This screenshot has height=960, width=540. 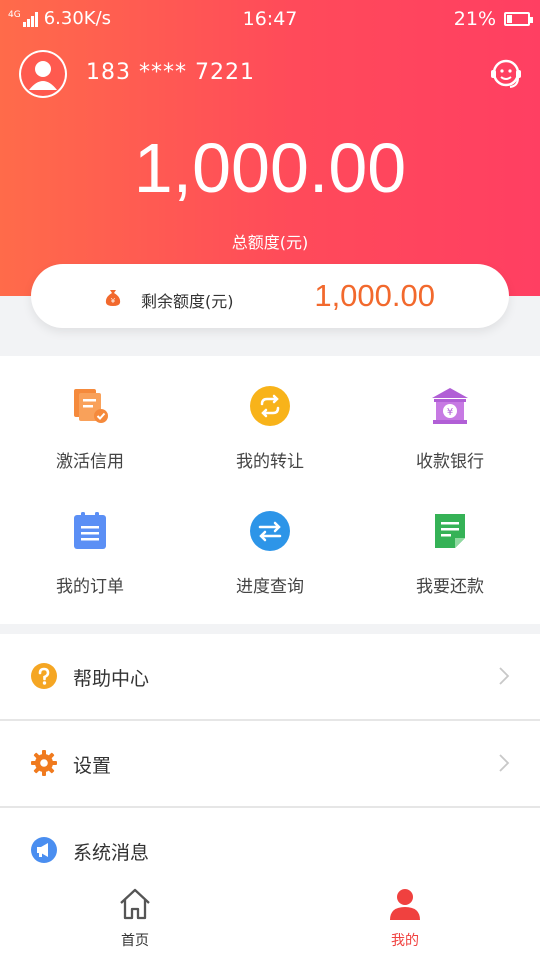 I want to click on menu-label: 系统消息, so click(x=111, y=853).